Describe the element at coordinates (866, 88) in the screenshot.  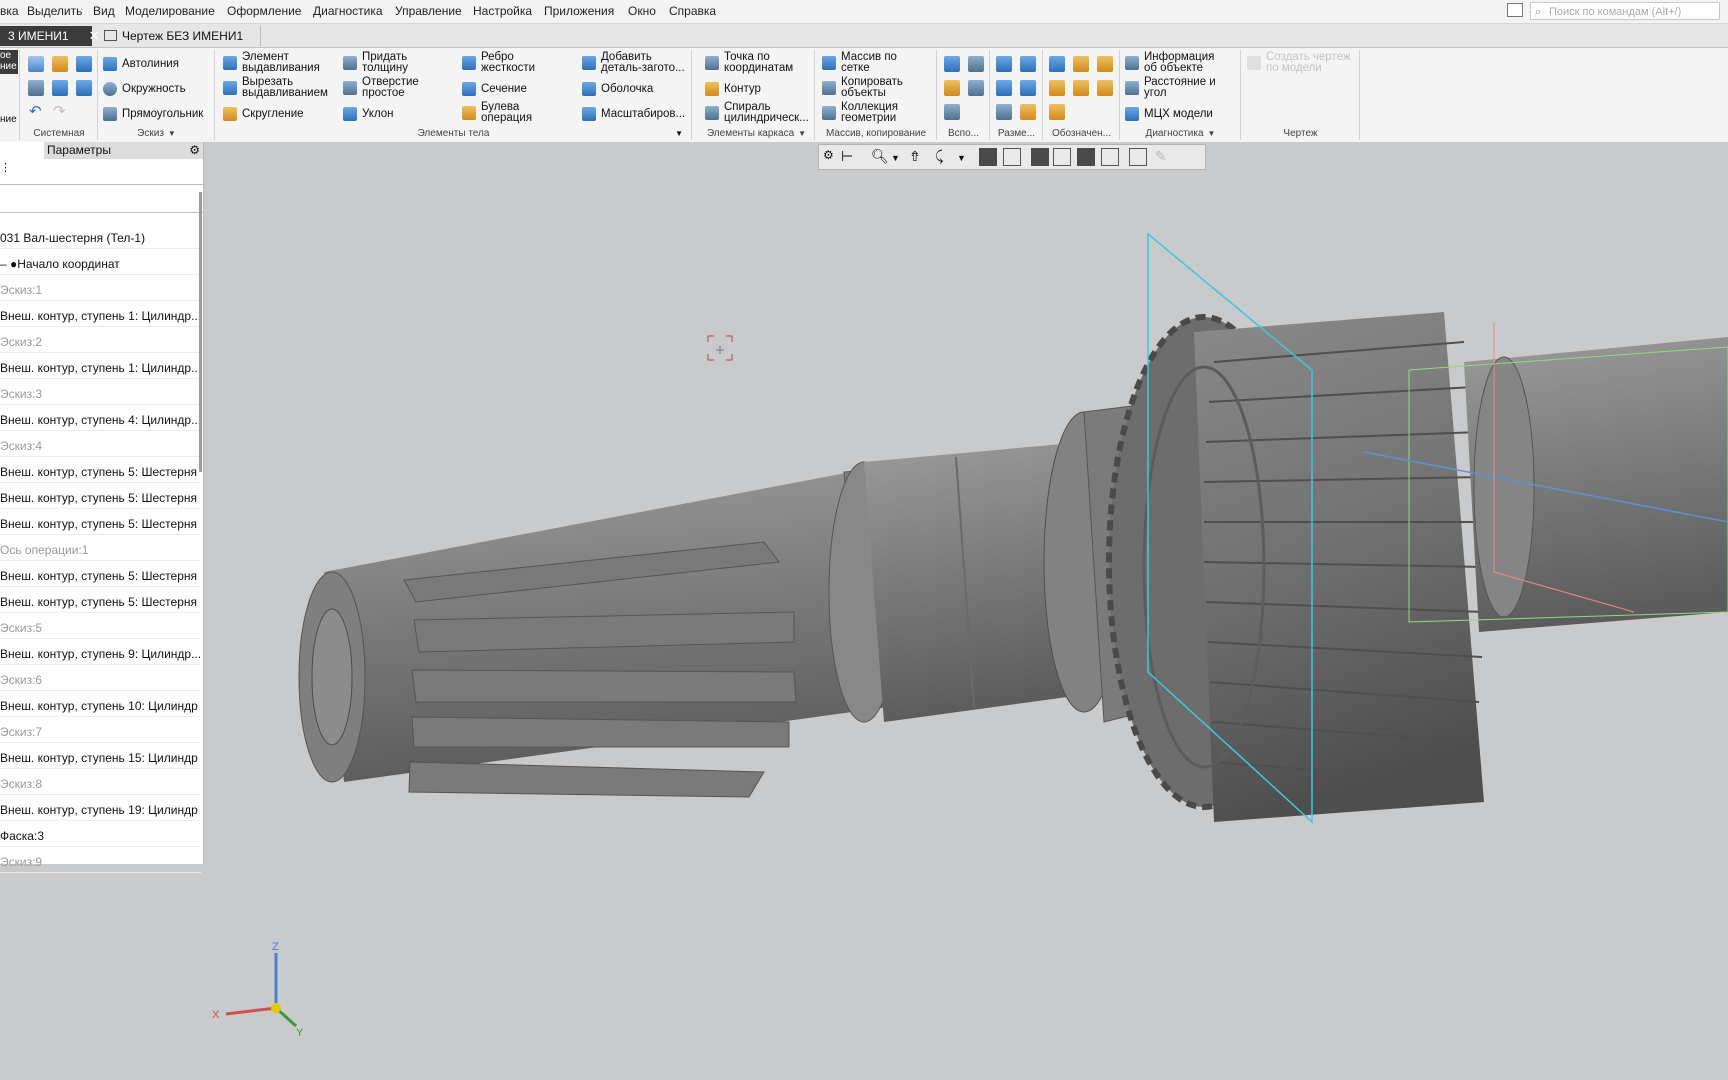
I see `copy-objects-button: Копировать объекты` at that location.